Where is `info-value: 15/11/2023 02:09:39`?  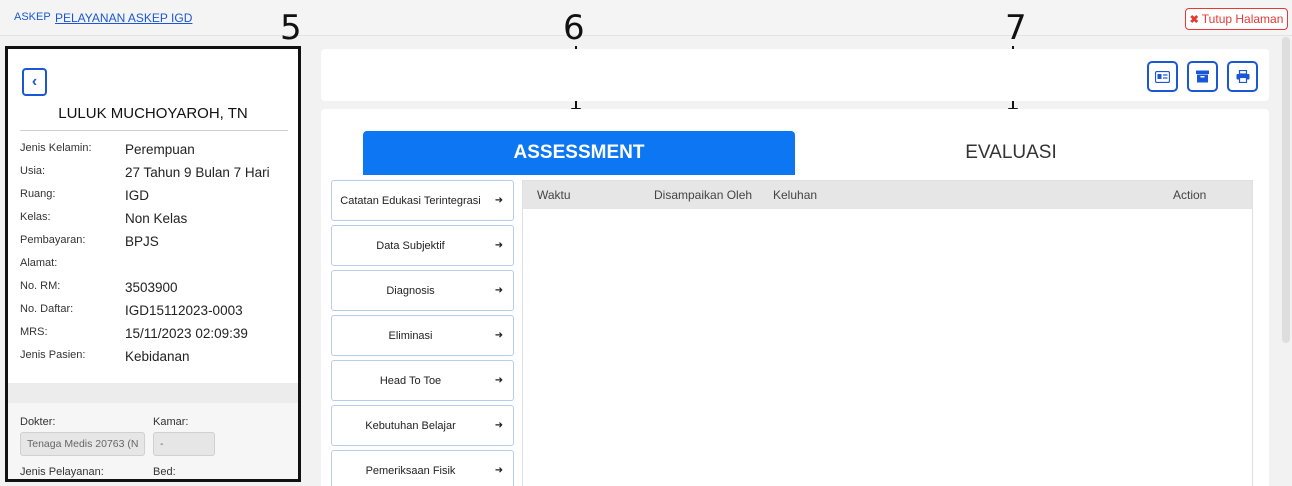
info-value: 15/11/2023 02:09:39 is located at coordinates (186, 333).